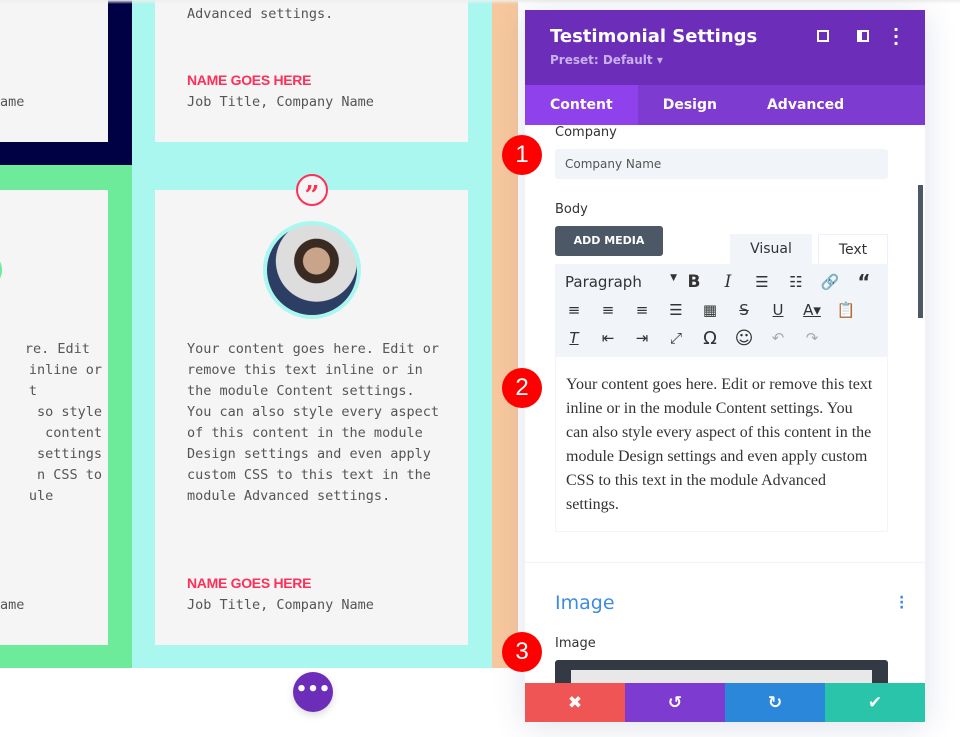 The height and width of the screenshot is (737, 960). What do you see at coordinates (778, 310) in the screenshot?
I see `underline-icon: U` at bounding box center [778, 310].